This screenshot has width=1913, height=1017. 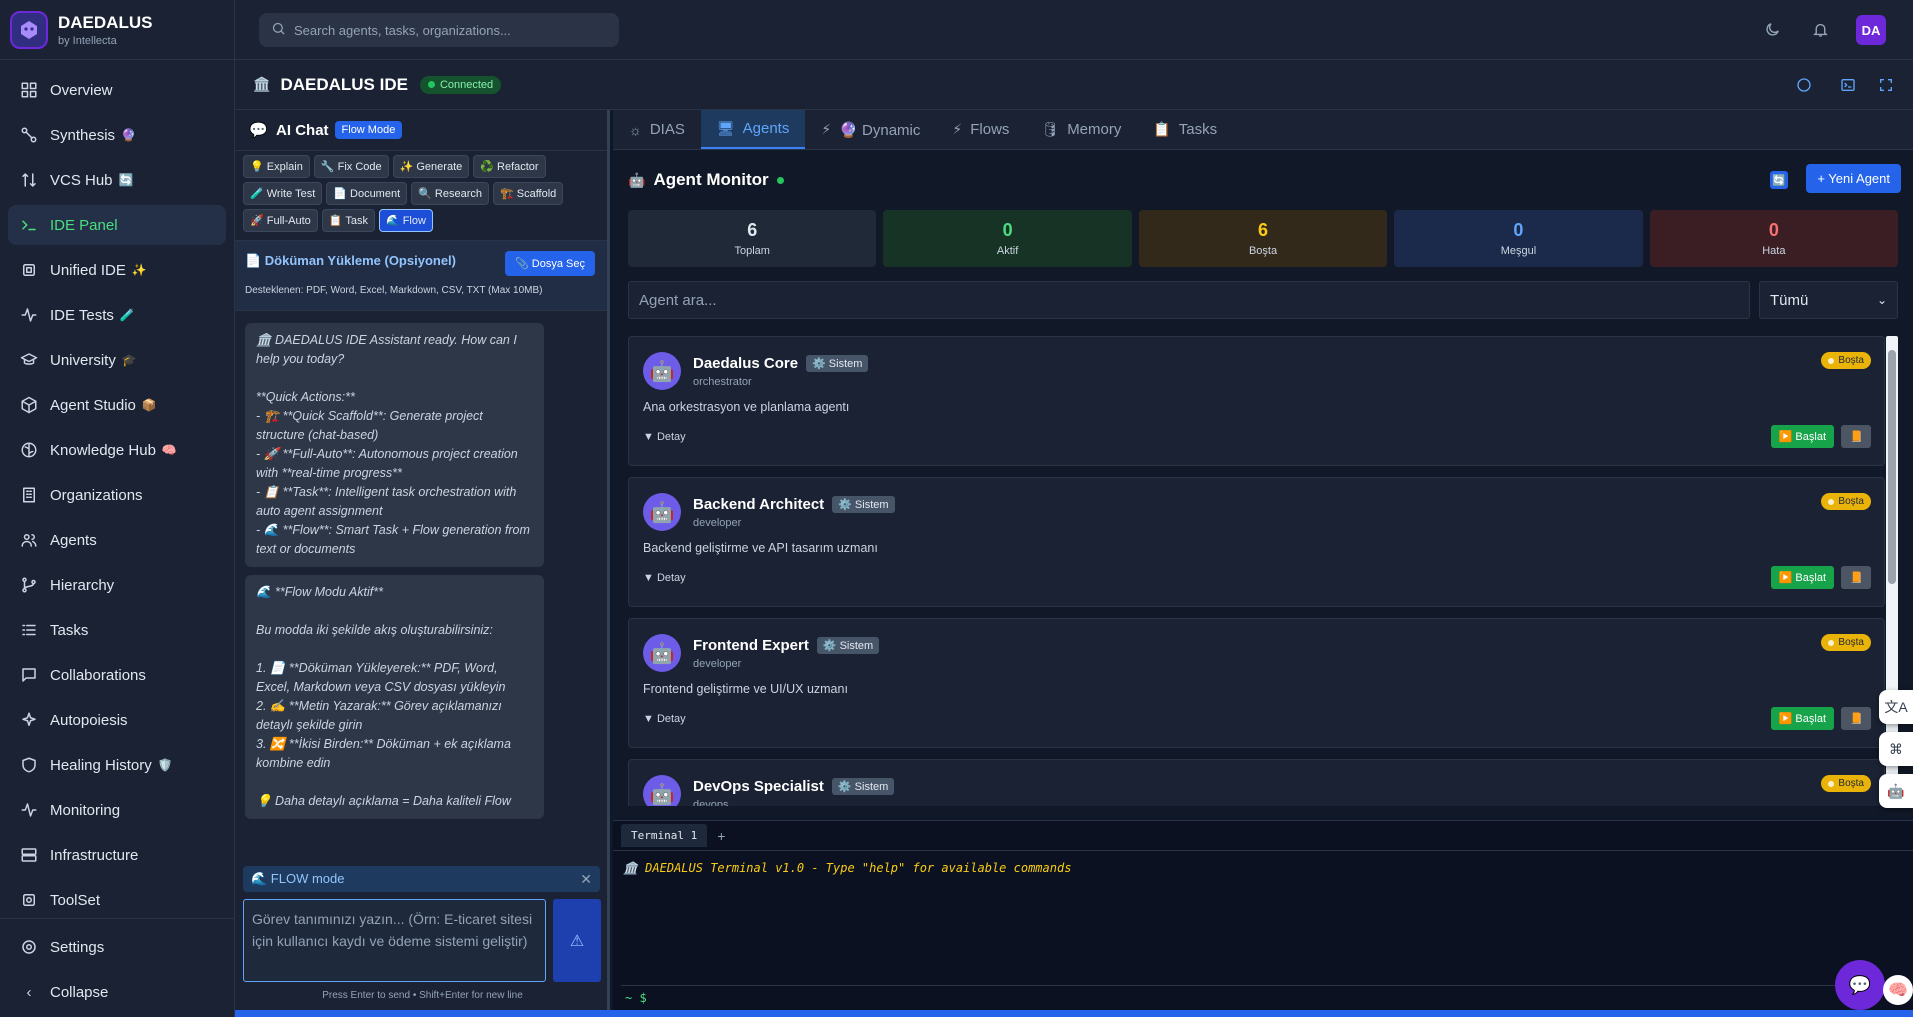 What do you see at coordinates (528, 193) in the screenshot?
I see `quick-action-button: 🏗️ Scaffold` at bounding box center [528, 193].